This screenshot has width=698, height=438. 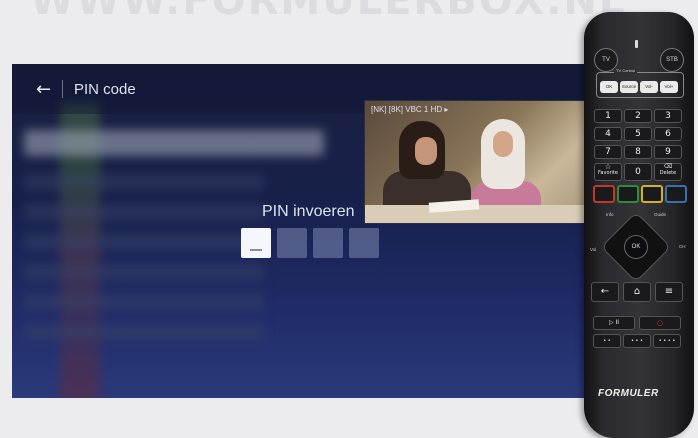 I want to click on extra-button-1: • •, so click(x=607, y=341).